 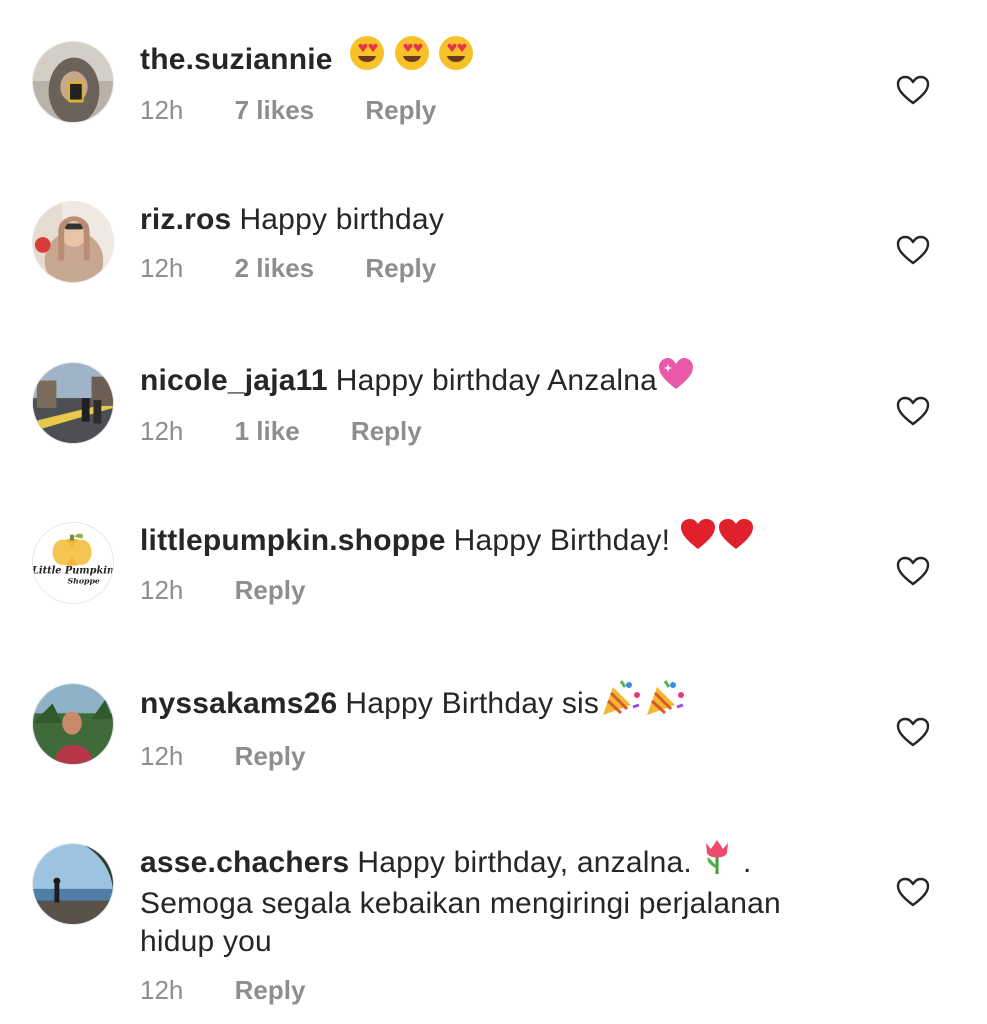 I want to click on comment-username: riz.ros, so click(x=185, y=219).